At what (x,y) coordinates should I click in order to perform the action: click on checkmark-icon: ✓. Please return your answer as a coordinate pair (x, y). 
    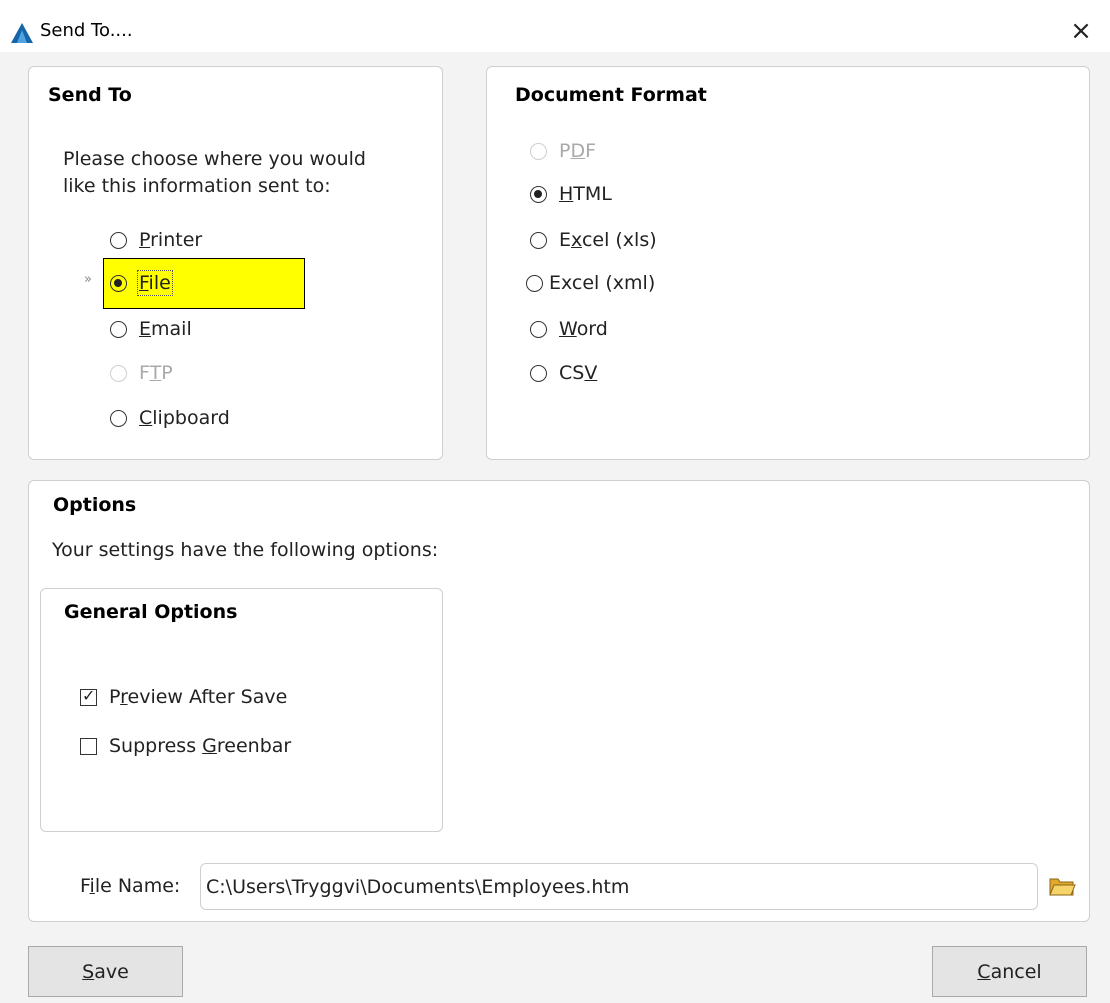
    Looking at the image, I should click on (89, 695).